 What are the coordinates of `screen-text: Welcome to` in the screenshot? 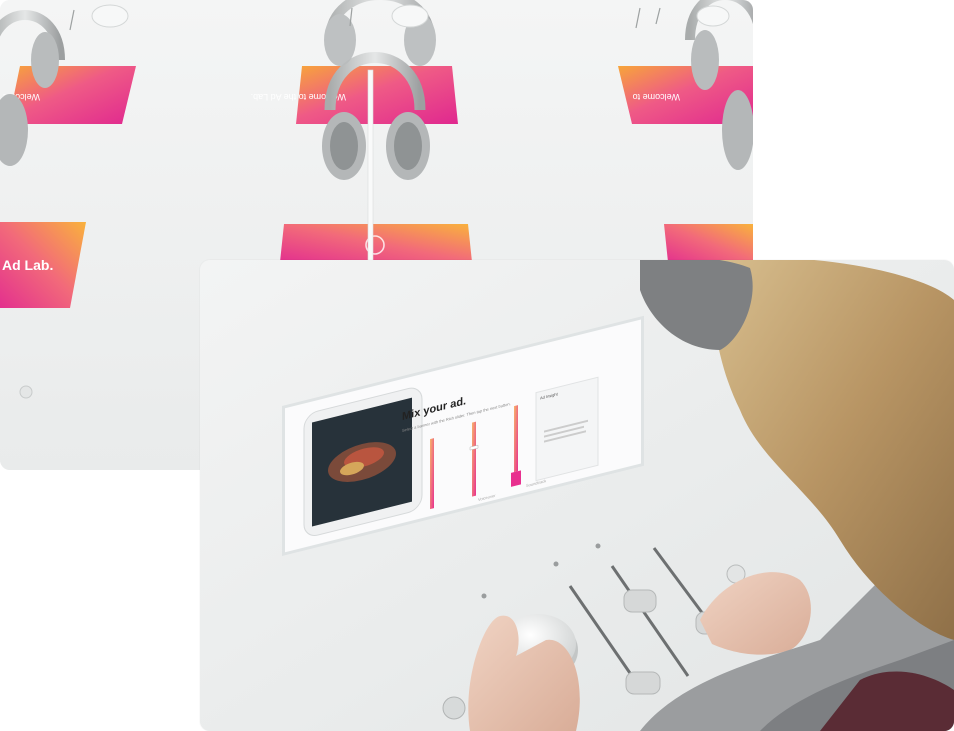 It's located at (656, 97).